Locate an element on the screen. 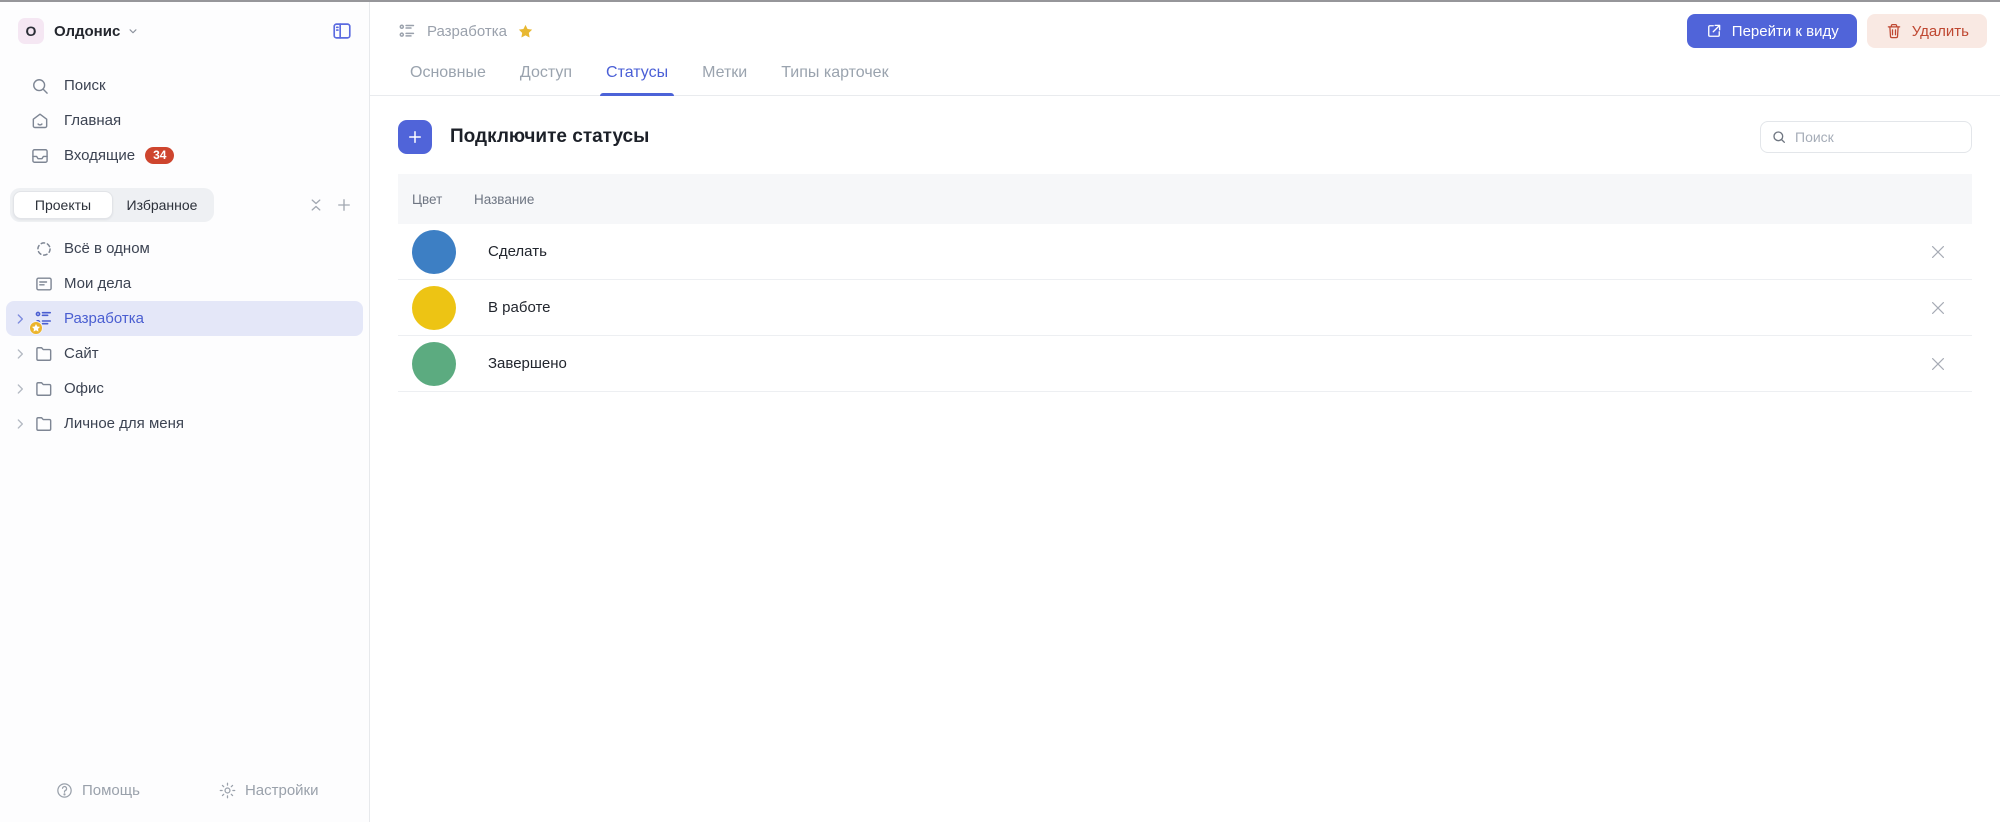 The height and width of the screenshot is (822, 2000). sidebar-project-личное-для-меня: Личное для меня is located at coordinates (184, 423).